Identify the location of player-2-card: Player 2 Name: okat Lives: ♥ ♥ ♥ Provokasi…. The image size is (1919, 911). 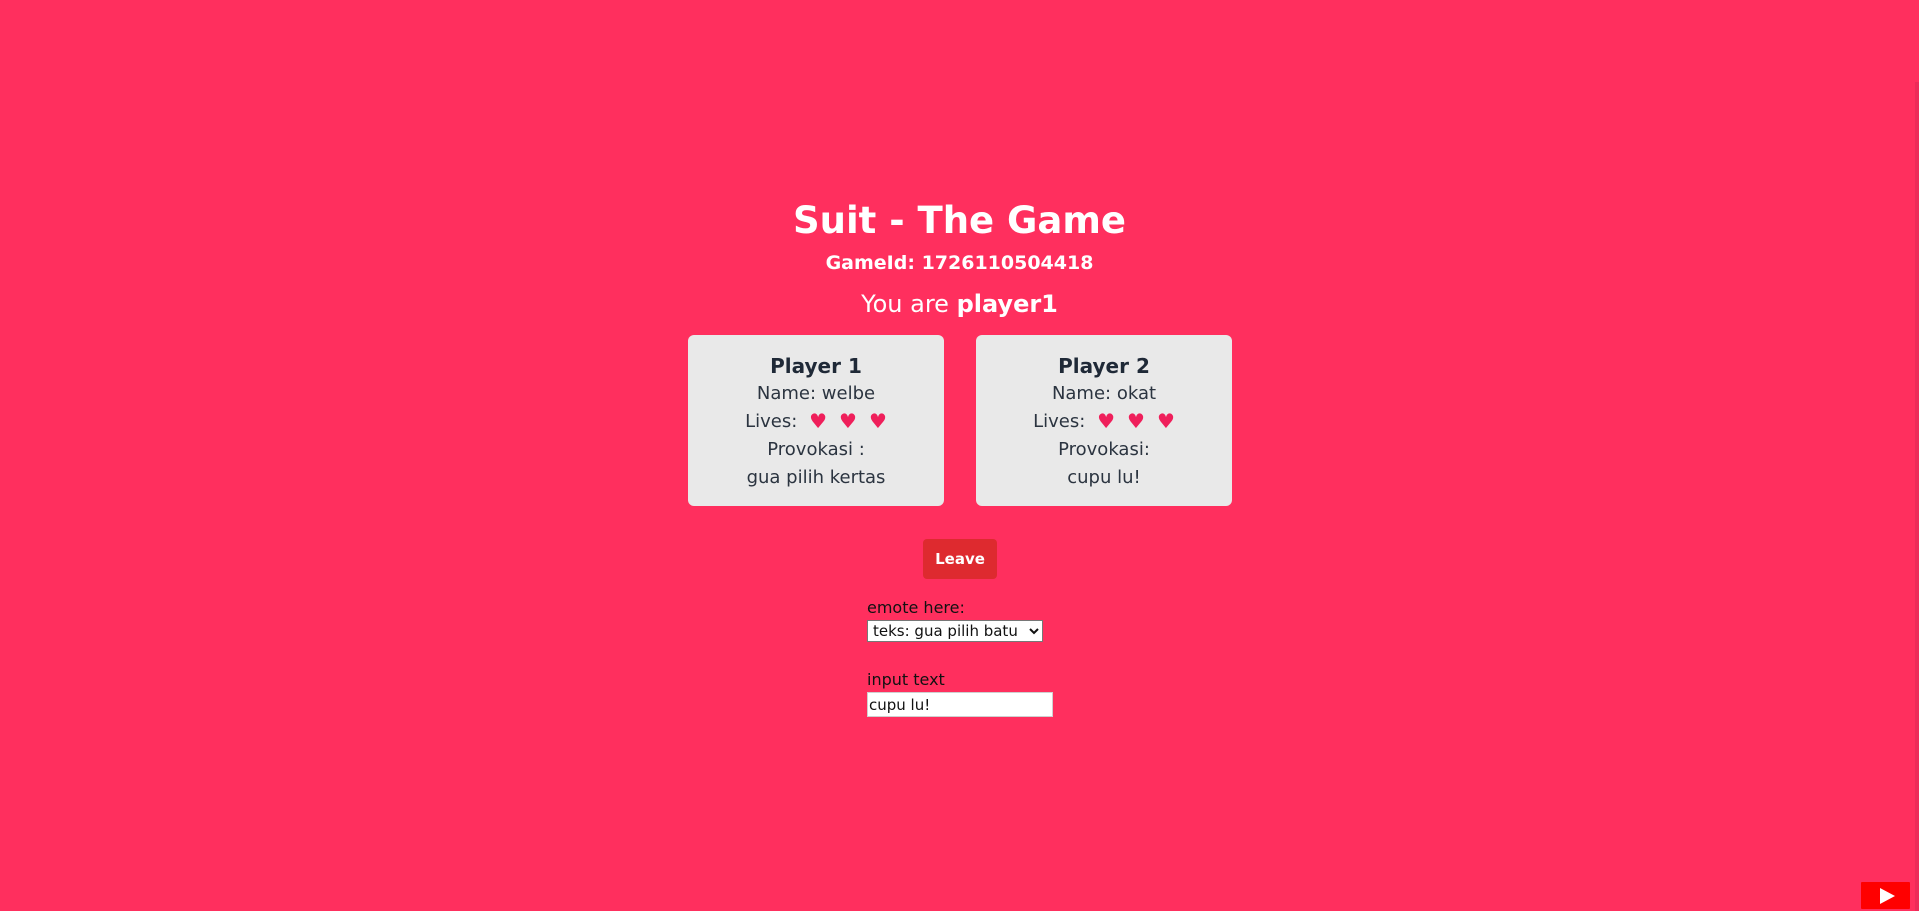
(1104, 420).